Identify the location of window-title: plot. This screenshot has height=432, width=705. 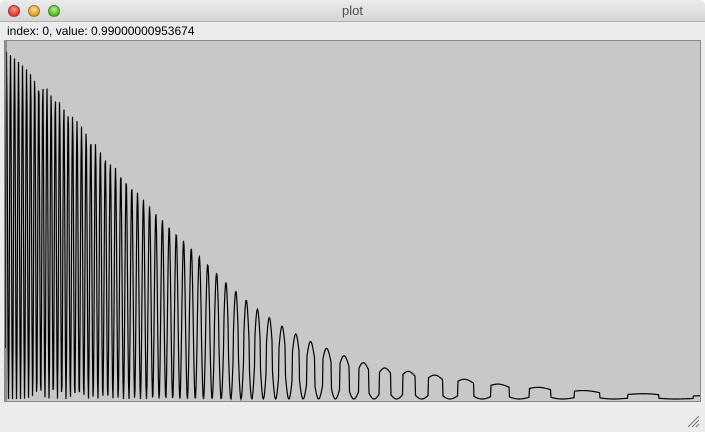
(352, 10).